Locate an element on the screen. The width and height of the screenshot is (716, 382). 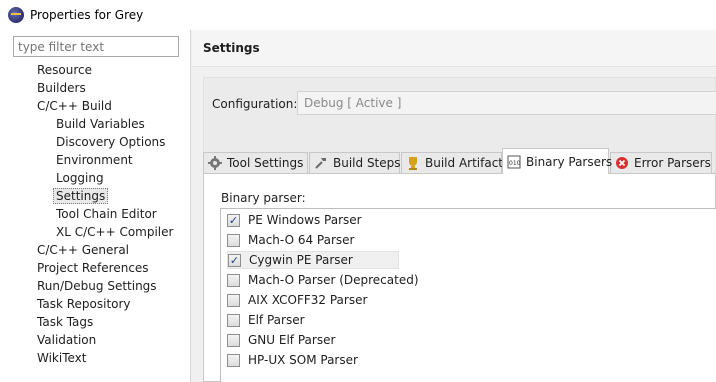
filter-input is located at coordinates (96, 46).